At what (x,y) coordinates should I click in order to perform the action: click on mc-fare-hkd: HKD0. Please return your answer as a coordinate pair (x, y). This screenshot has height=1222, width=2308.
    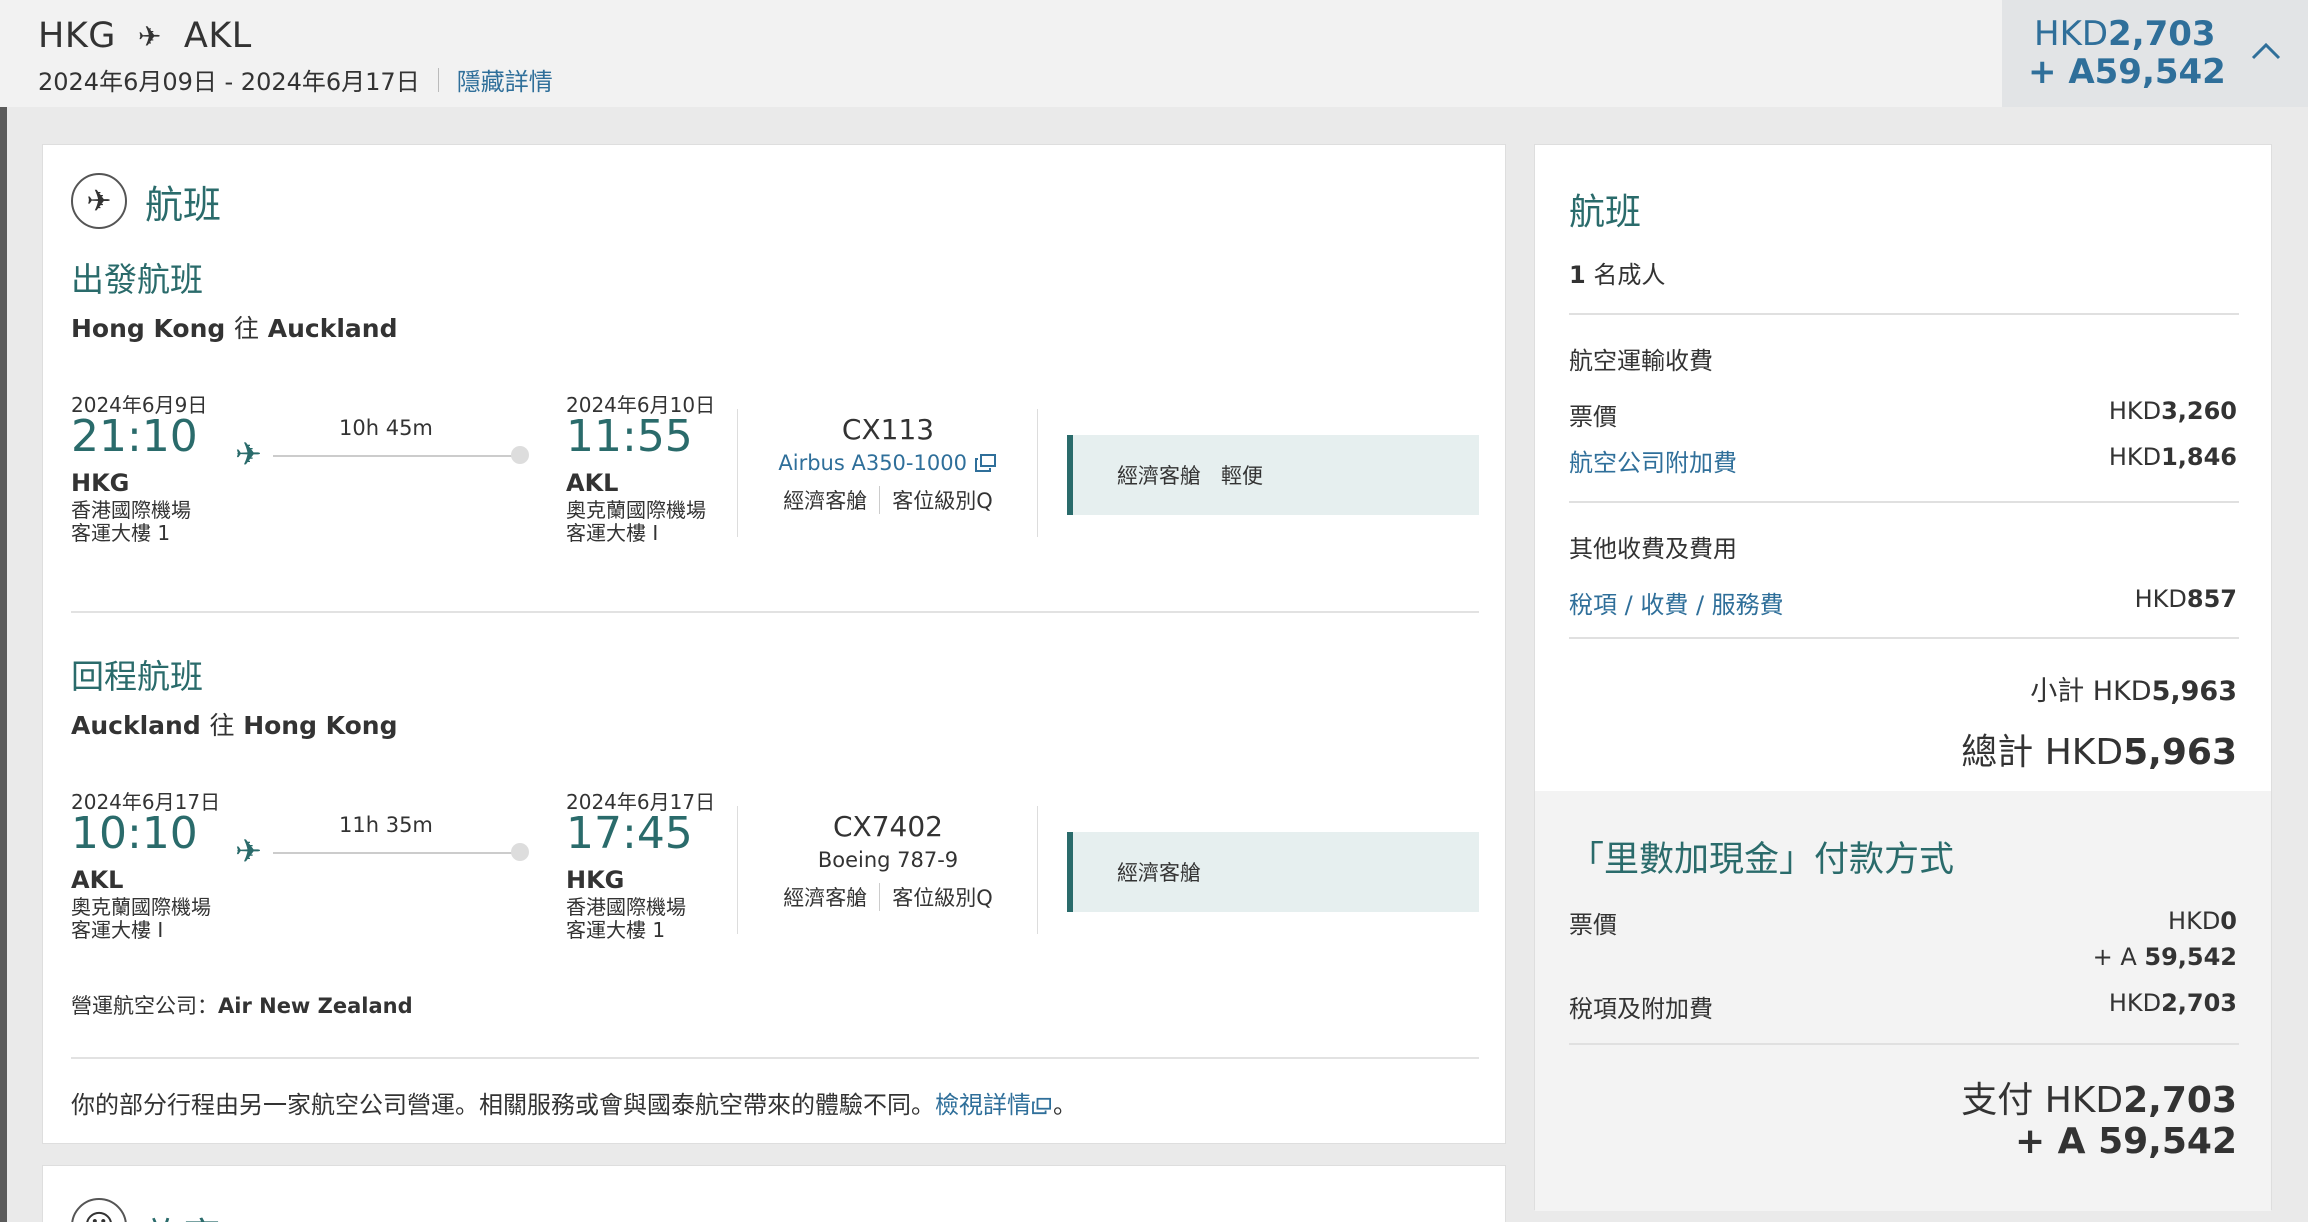
    Looking at the image, I should click on (2202, 921).